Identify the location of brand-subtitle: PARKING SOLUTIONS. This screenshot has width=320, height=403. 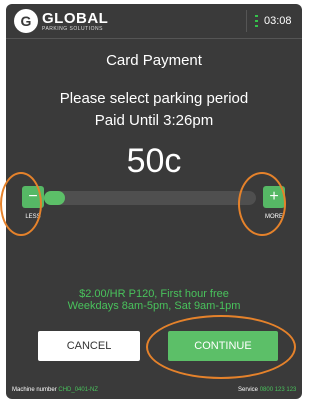
(72, 29).